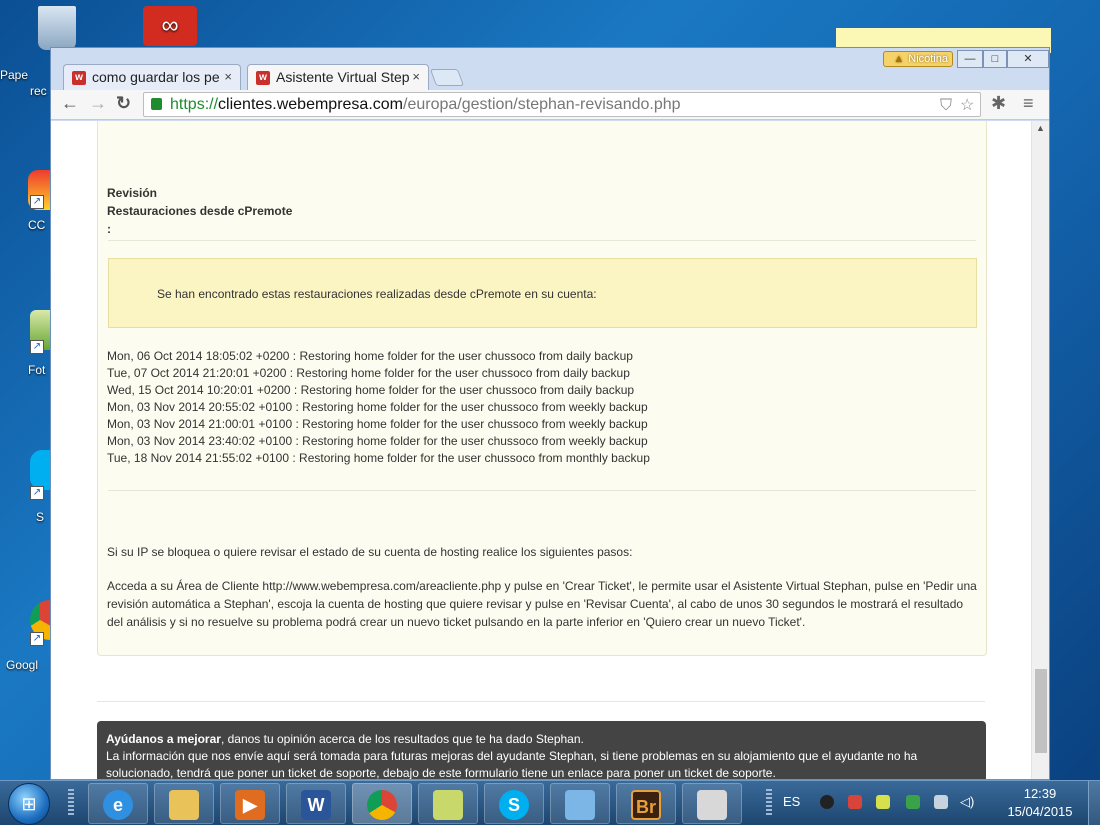 The height and width of the screenshot is (825, 1100). What do you see at coordinates (1094, 803) in the screenshot?
I see `show-desktop-button` at bounding box center [1094, 803].